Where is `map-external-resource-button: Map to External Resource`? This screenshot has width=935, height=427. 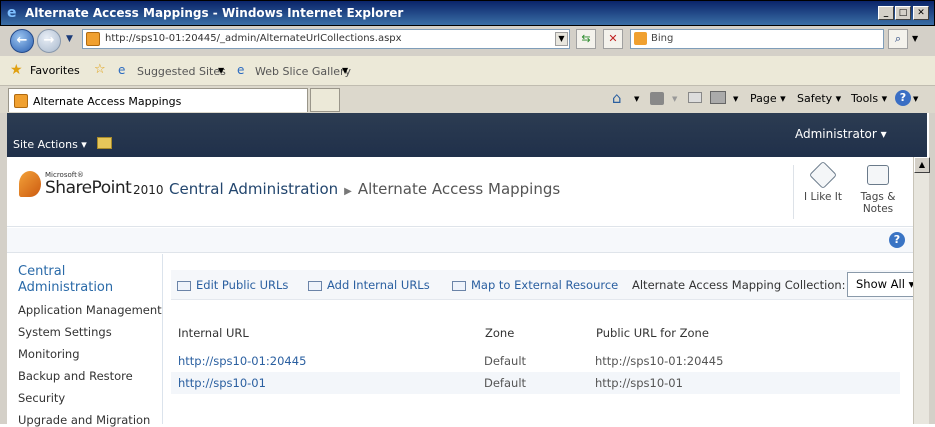
map-external-resource-button: Map to External Resource is located at coordinates (535, 285).